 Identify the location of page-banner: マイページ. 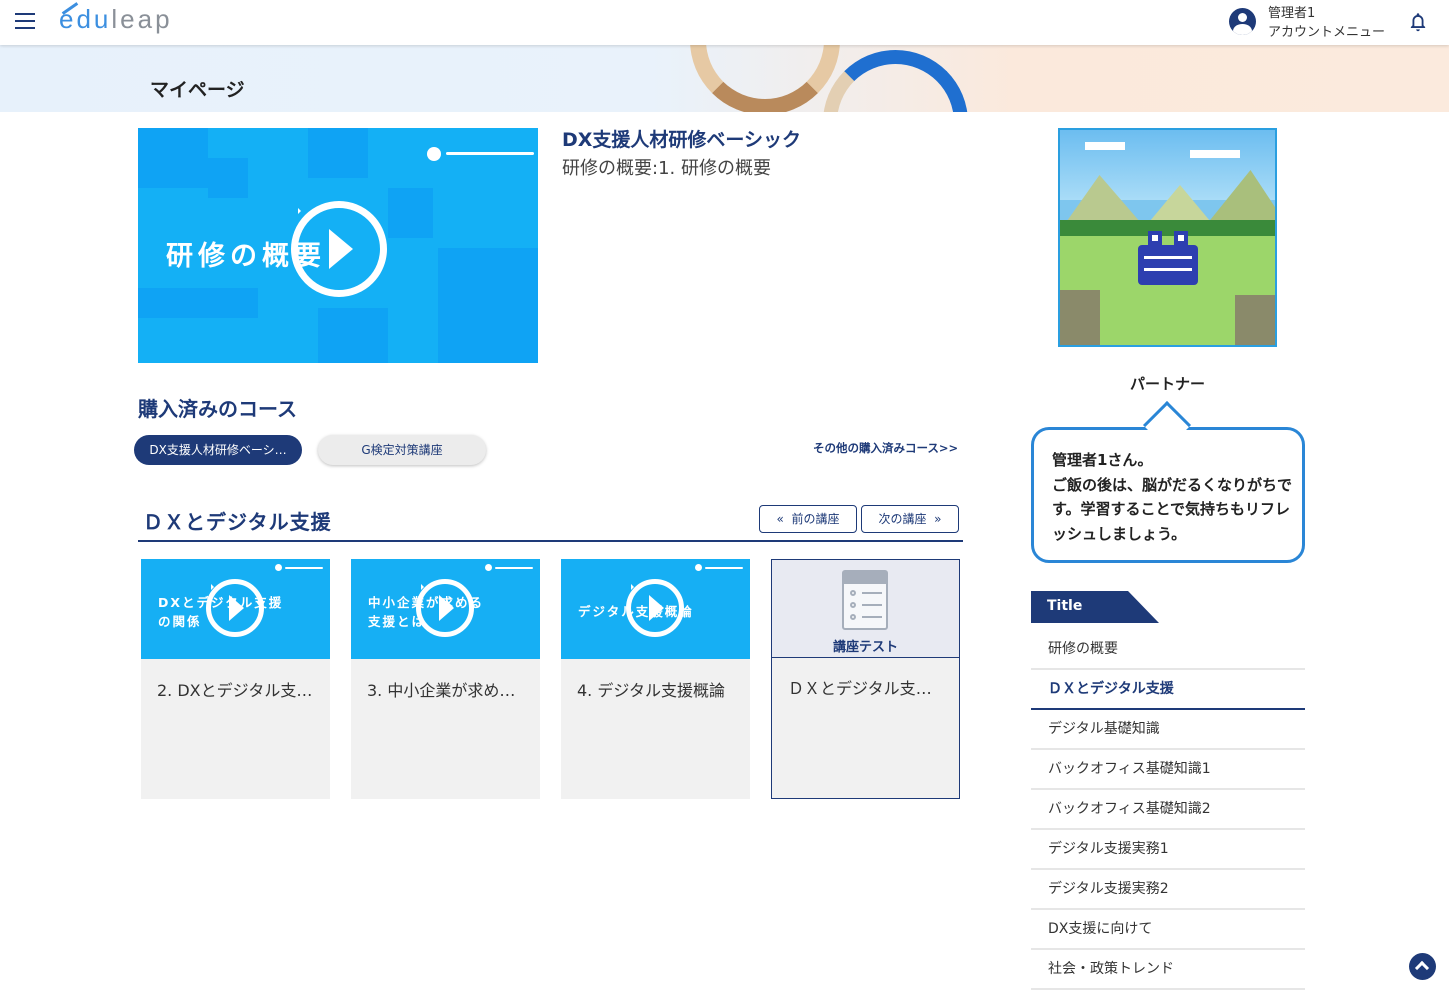
(724, 78).